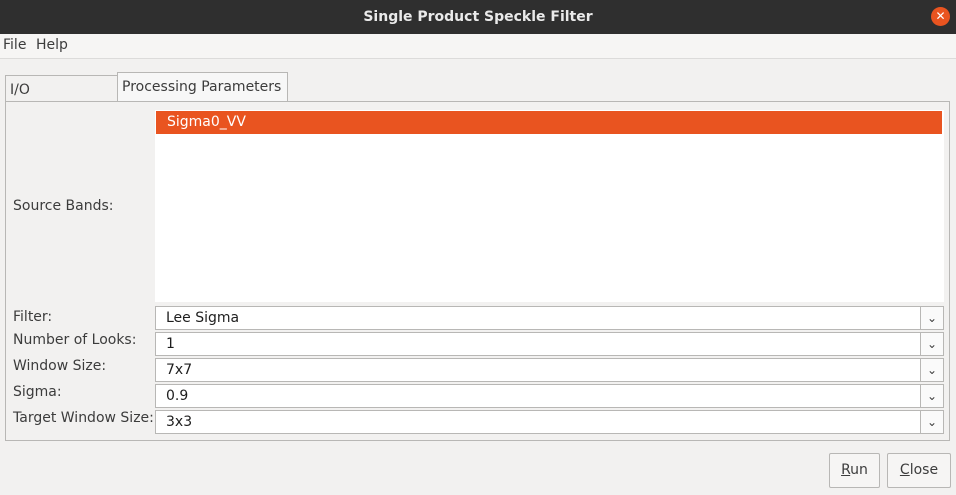 The height and width of the screenshot is (495, 956). Describe the element at coordinates (60, 366) in the screenshot. I see `window-size-label: Window Size:` at that location.